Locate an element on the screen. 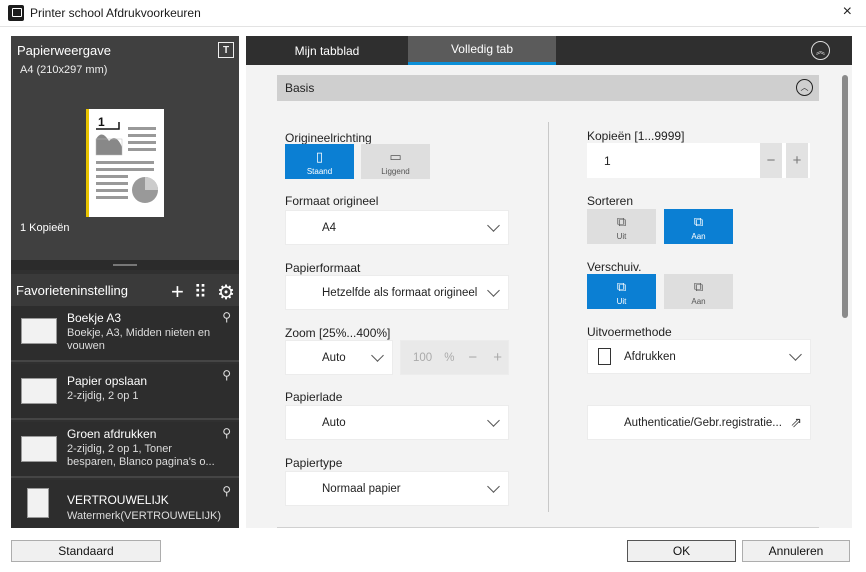 This screenshot has height=572, width=866. collate-option-label: Aan is located at coordinates (698, 236).